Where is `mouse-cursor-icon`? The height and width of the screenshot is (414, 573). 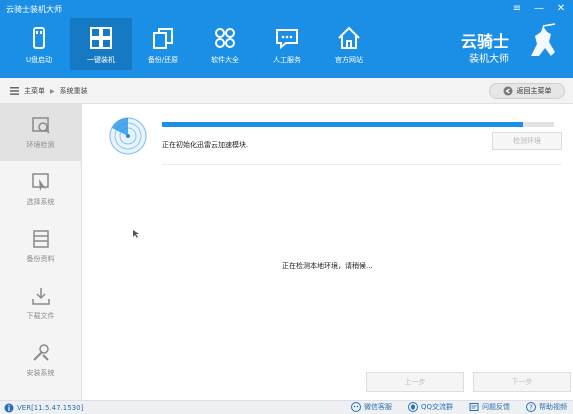
mouse-cursor-icon is located at coordinates (136, 234).